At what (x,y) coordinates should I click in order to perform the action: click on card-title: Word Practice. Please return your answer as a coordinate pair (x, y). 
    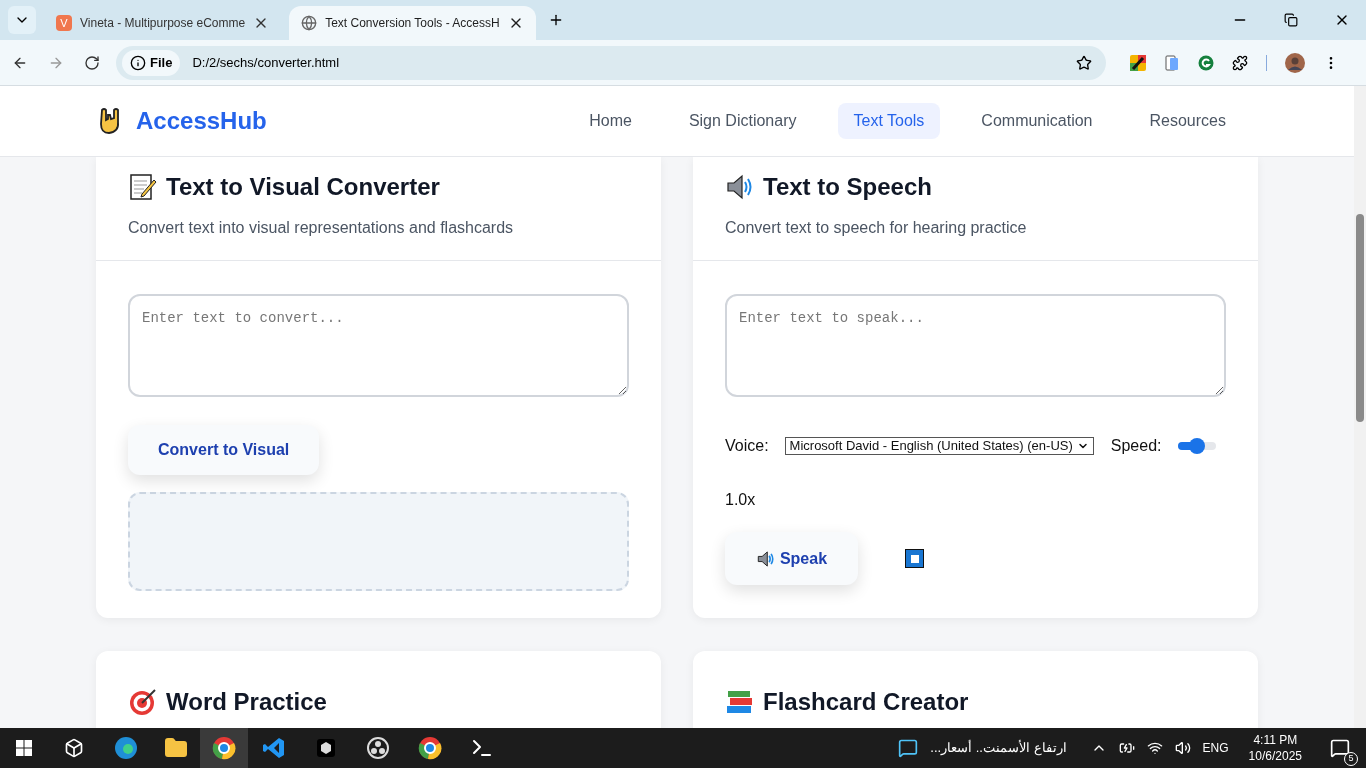
    Looking at the image, I should click on (246, 702).